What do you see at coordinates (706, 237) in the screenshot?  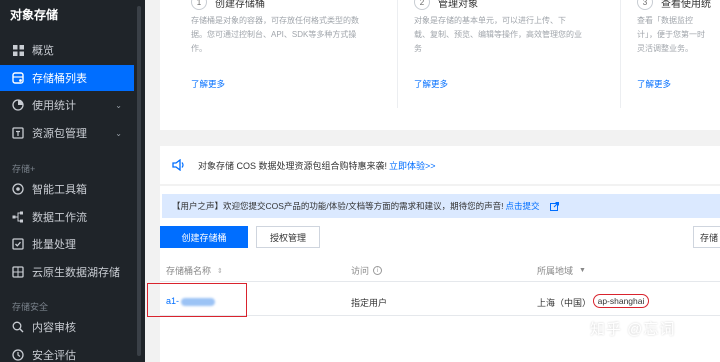 I see `storage-button: 存储` at bounding box center [706, 237].